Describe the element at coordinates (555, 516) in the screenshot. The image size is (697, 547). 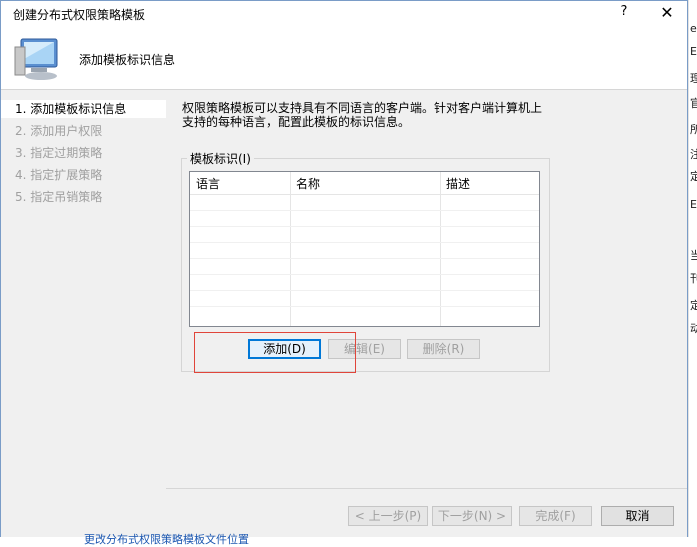
I see `finish-button: 完成(F)` at that location.